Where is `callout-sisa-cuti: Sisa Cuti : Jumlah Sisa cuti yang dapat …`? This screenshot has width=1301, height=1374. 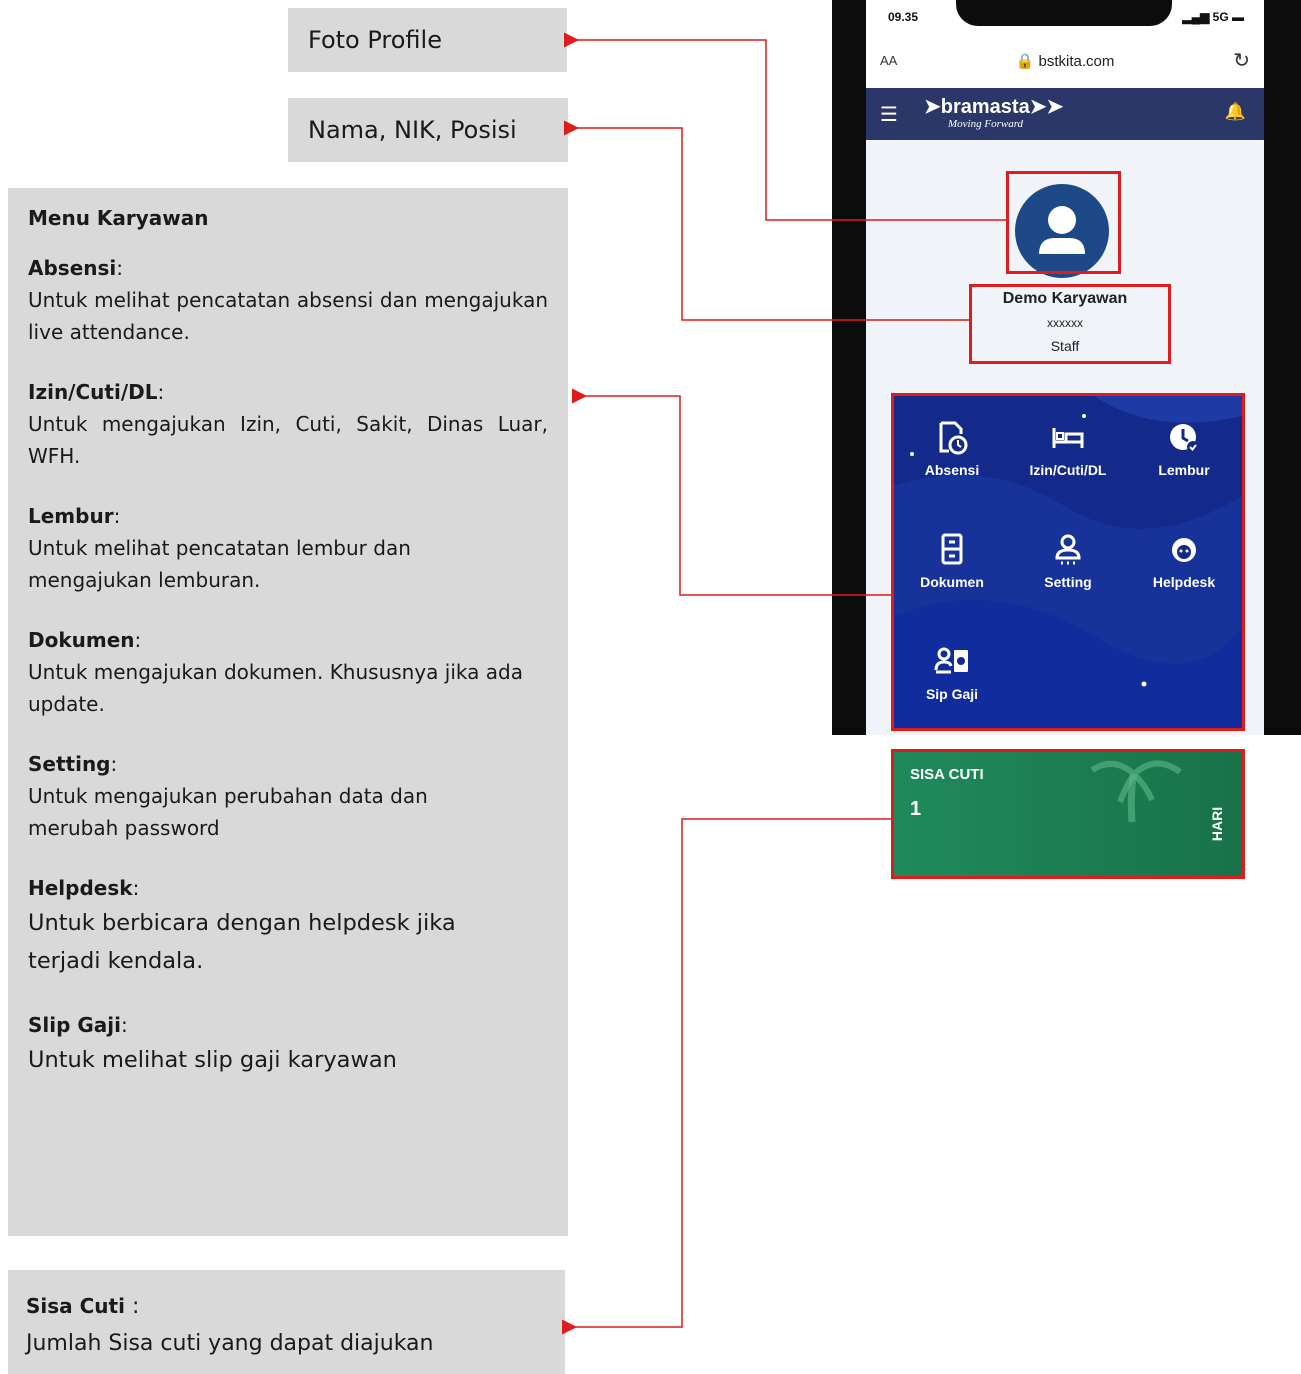
callout-sisa-cuti: Sisa Cuti : Jumlah Sisa cuti yang dapat … is located at coordinates (286, 1322).